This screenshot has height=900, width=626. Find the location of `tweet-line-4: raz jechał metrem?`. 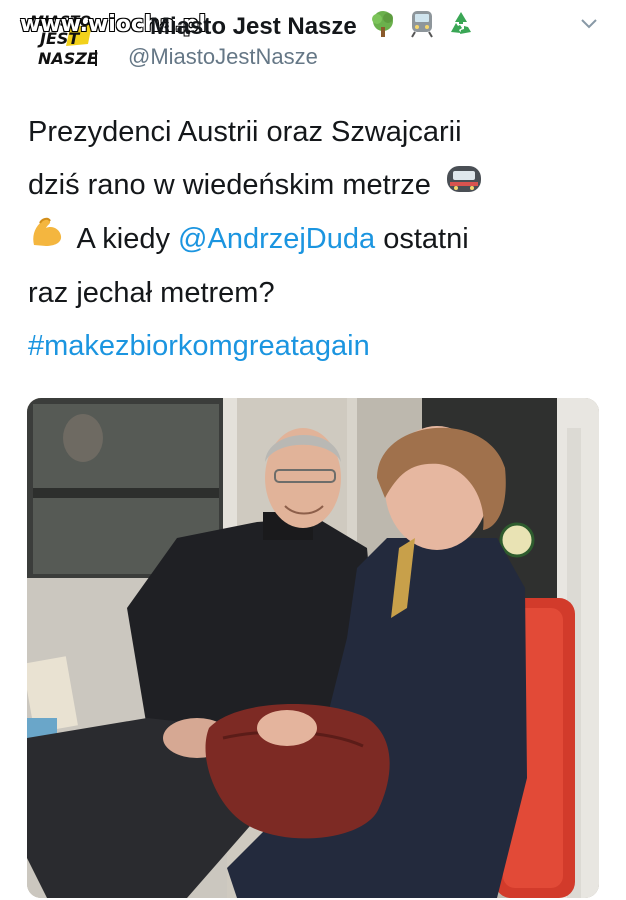

tweet-line-4: raz jechał metrem? is located at coordinates (151, 292).